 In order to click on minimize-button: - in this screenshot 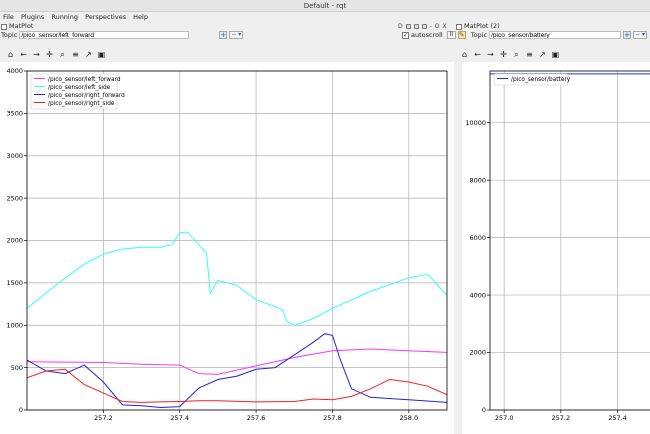, I will do `click(431, 26)`.